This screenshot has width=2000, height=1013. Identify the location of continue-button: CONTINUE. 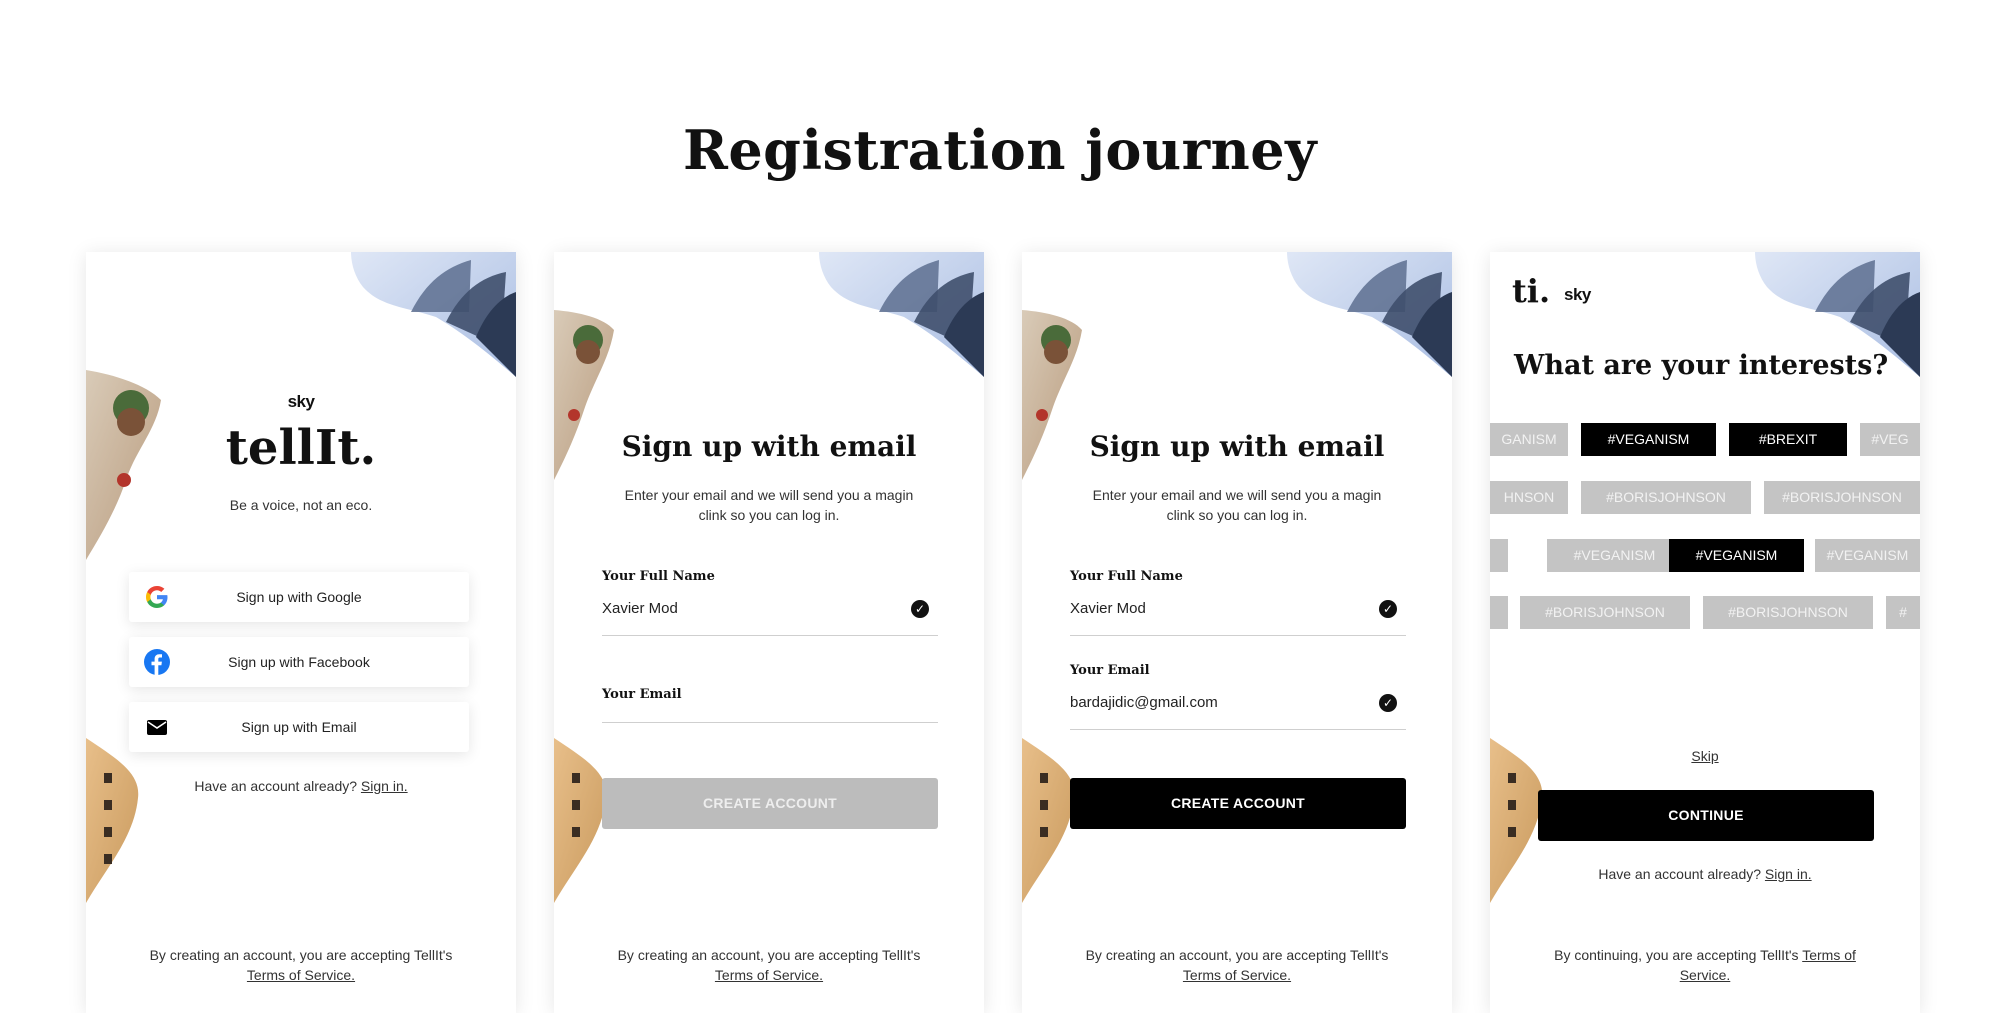
(1706, 815).